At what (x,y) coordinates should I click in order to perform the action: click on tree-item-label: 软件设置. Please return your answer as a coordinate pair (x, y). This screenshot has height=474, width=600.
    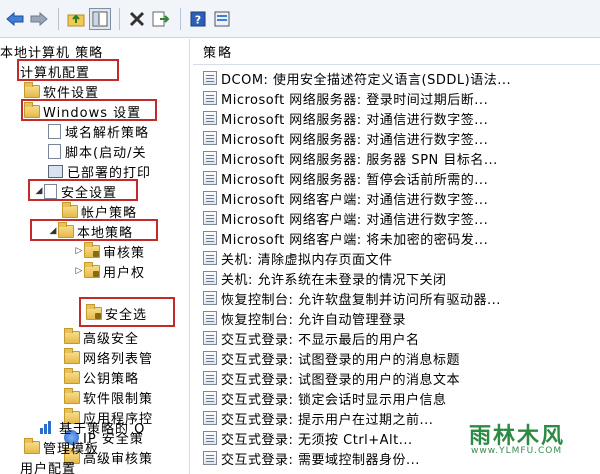
    Looking at the image, I should click on (71, 93).